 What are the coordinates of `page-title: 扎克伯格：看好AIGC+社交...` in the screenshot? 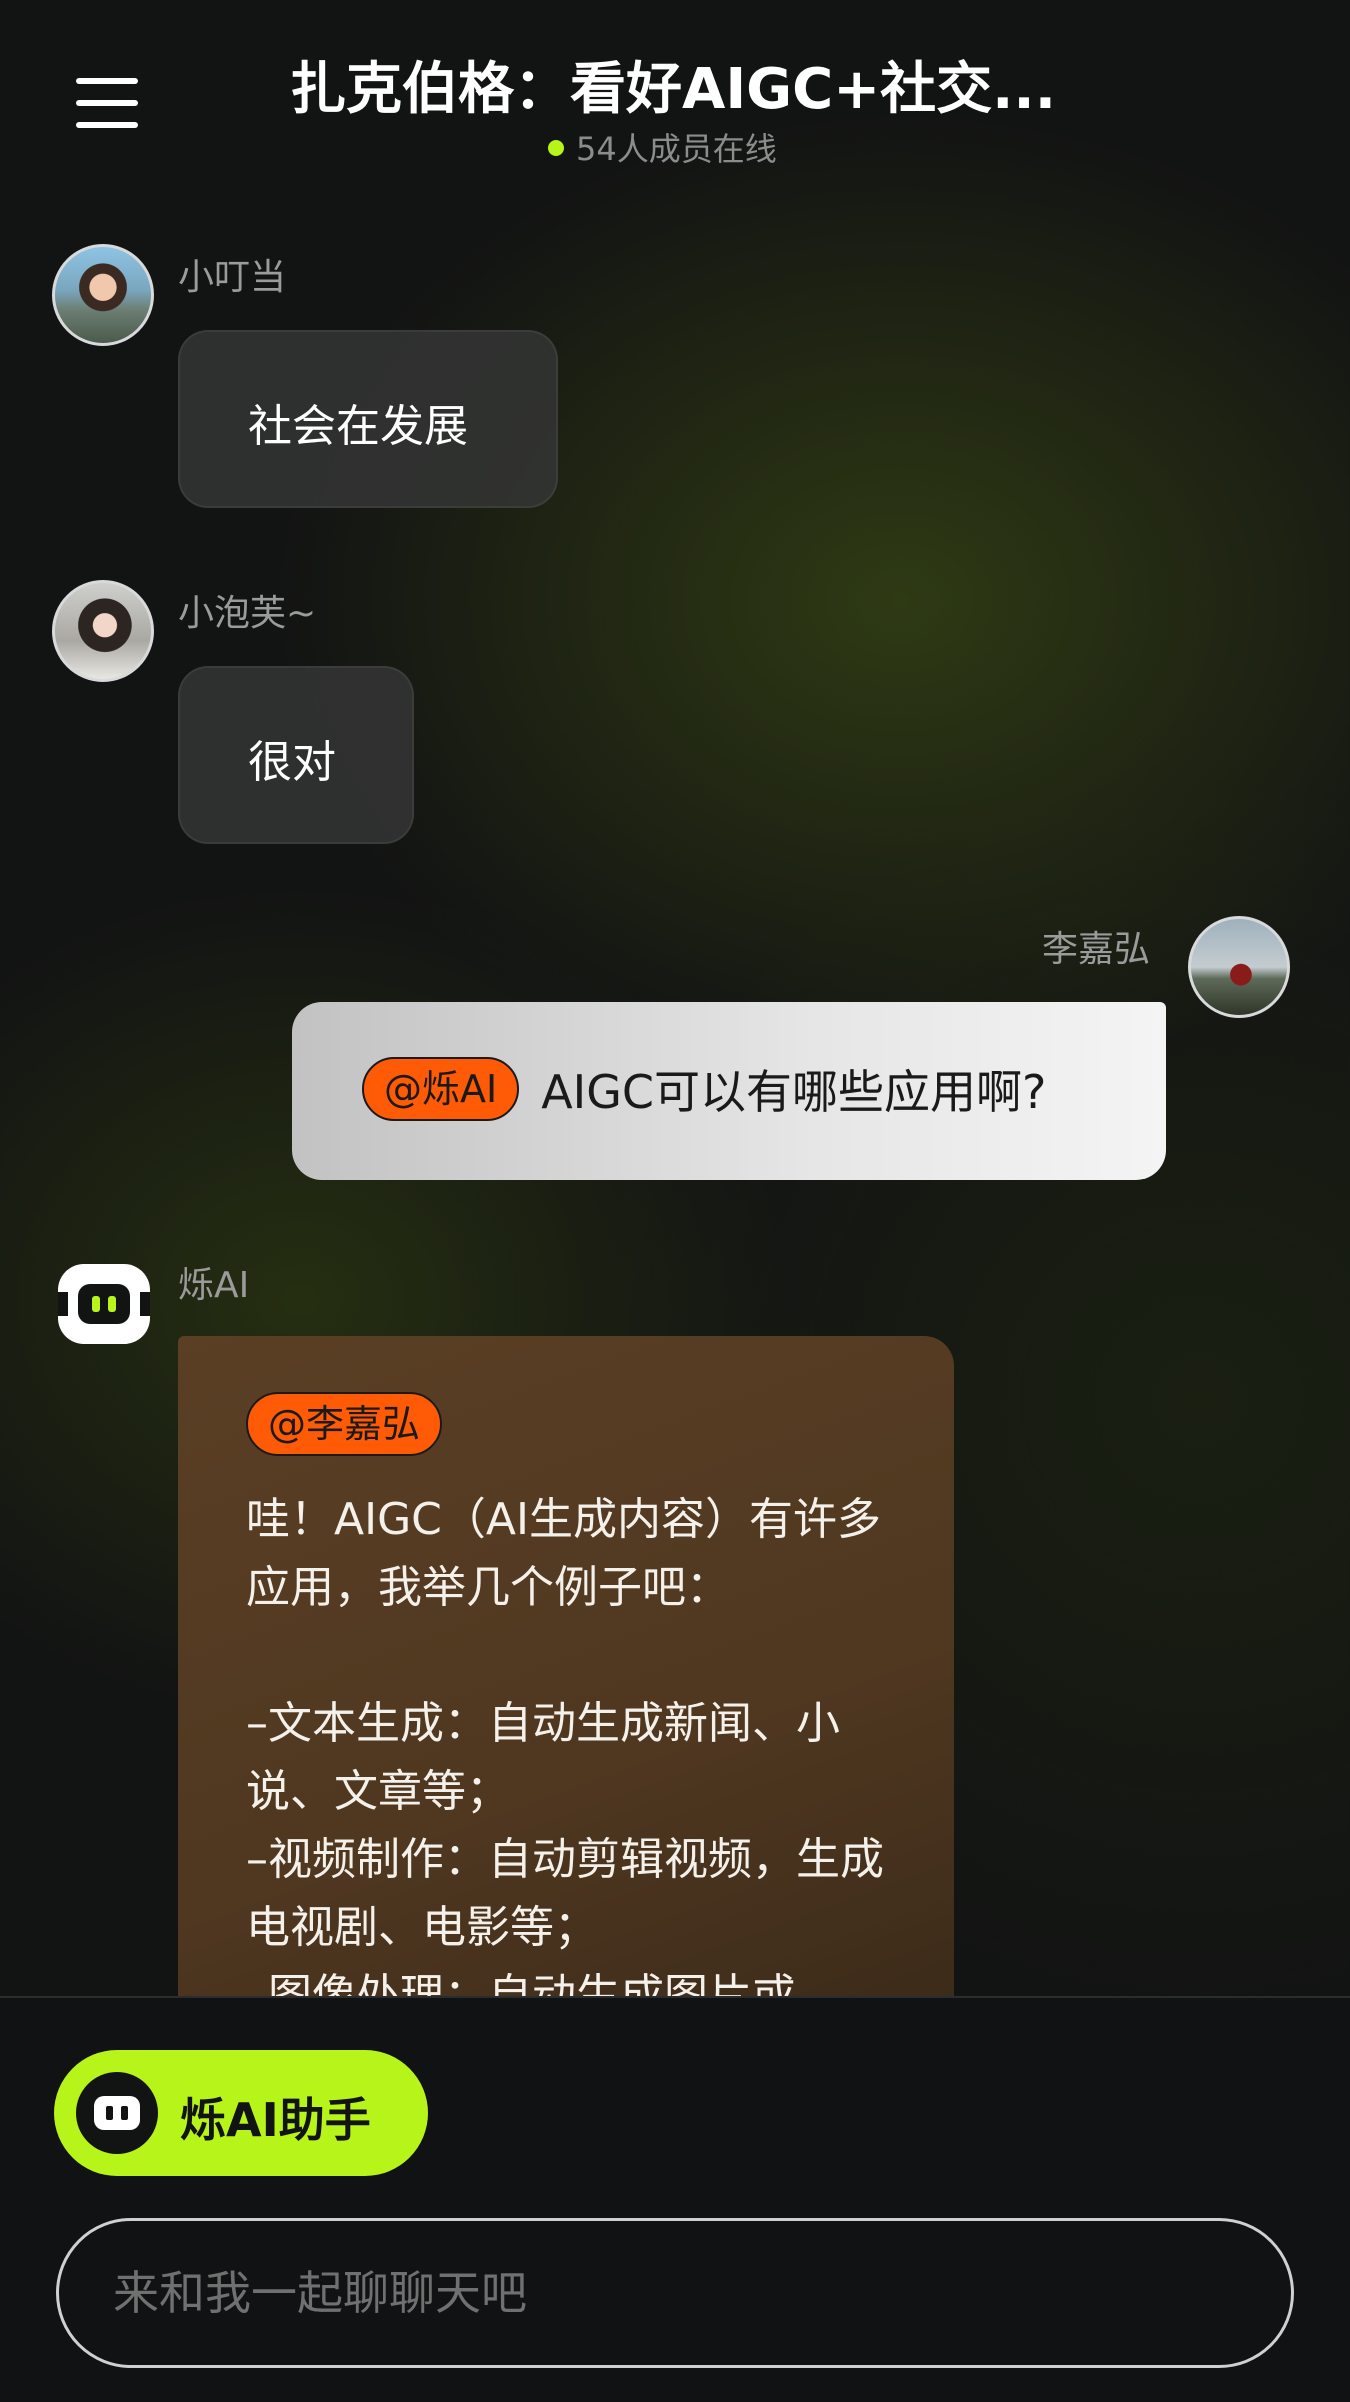 It's located at (673, 89).